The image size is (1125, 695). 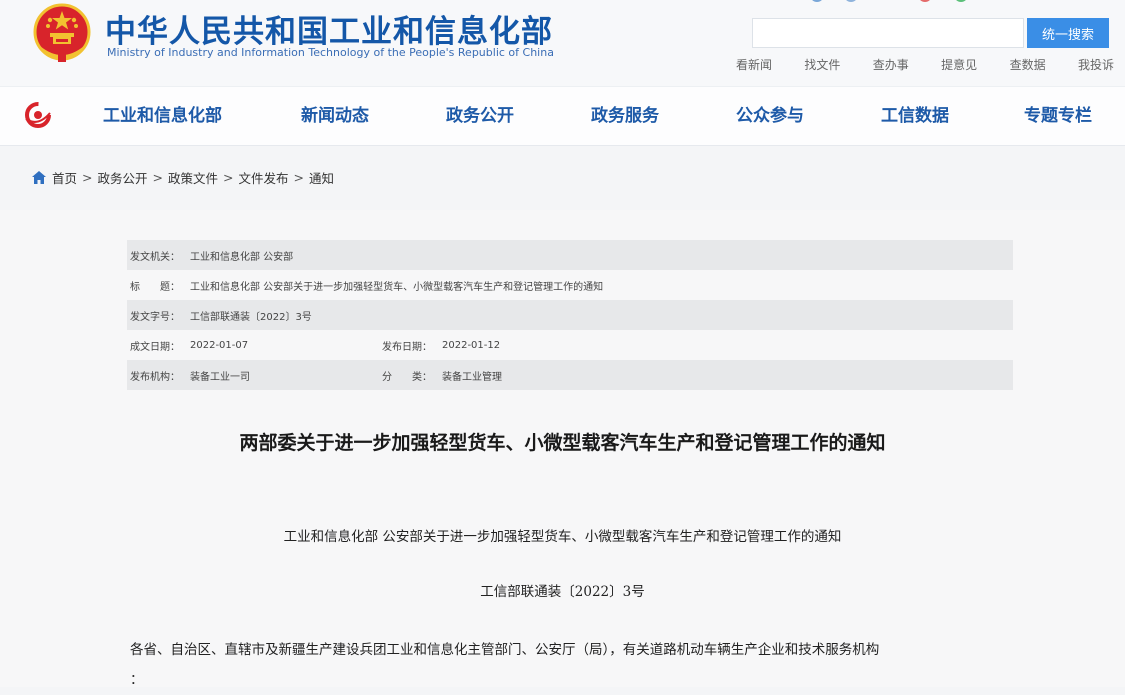 What do you see at coordinates (155, 257) in the screenshot?
I see `meta-label-issuer: 发文机关：` at bounding box center [155, 257].